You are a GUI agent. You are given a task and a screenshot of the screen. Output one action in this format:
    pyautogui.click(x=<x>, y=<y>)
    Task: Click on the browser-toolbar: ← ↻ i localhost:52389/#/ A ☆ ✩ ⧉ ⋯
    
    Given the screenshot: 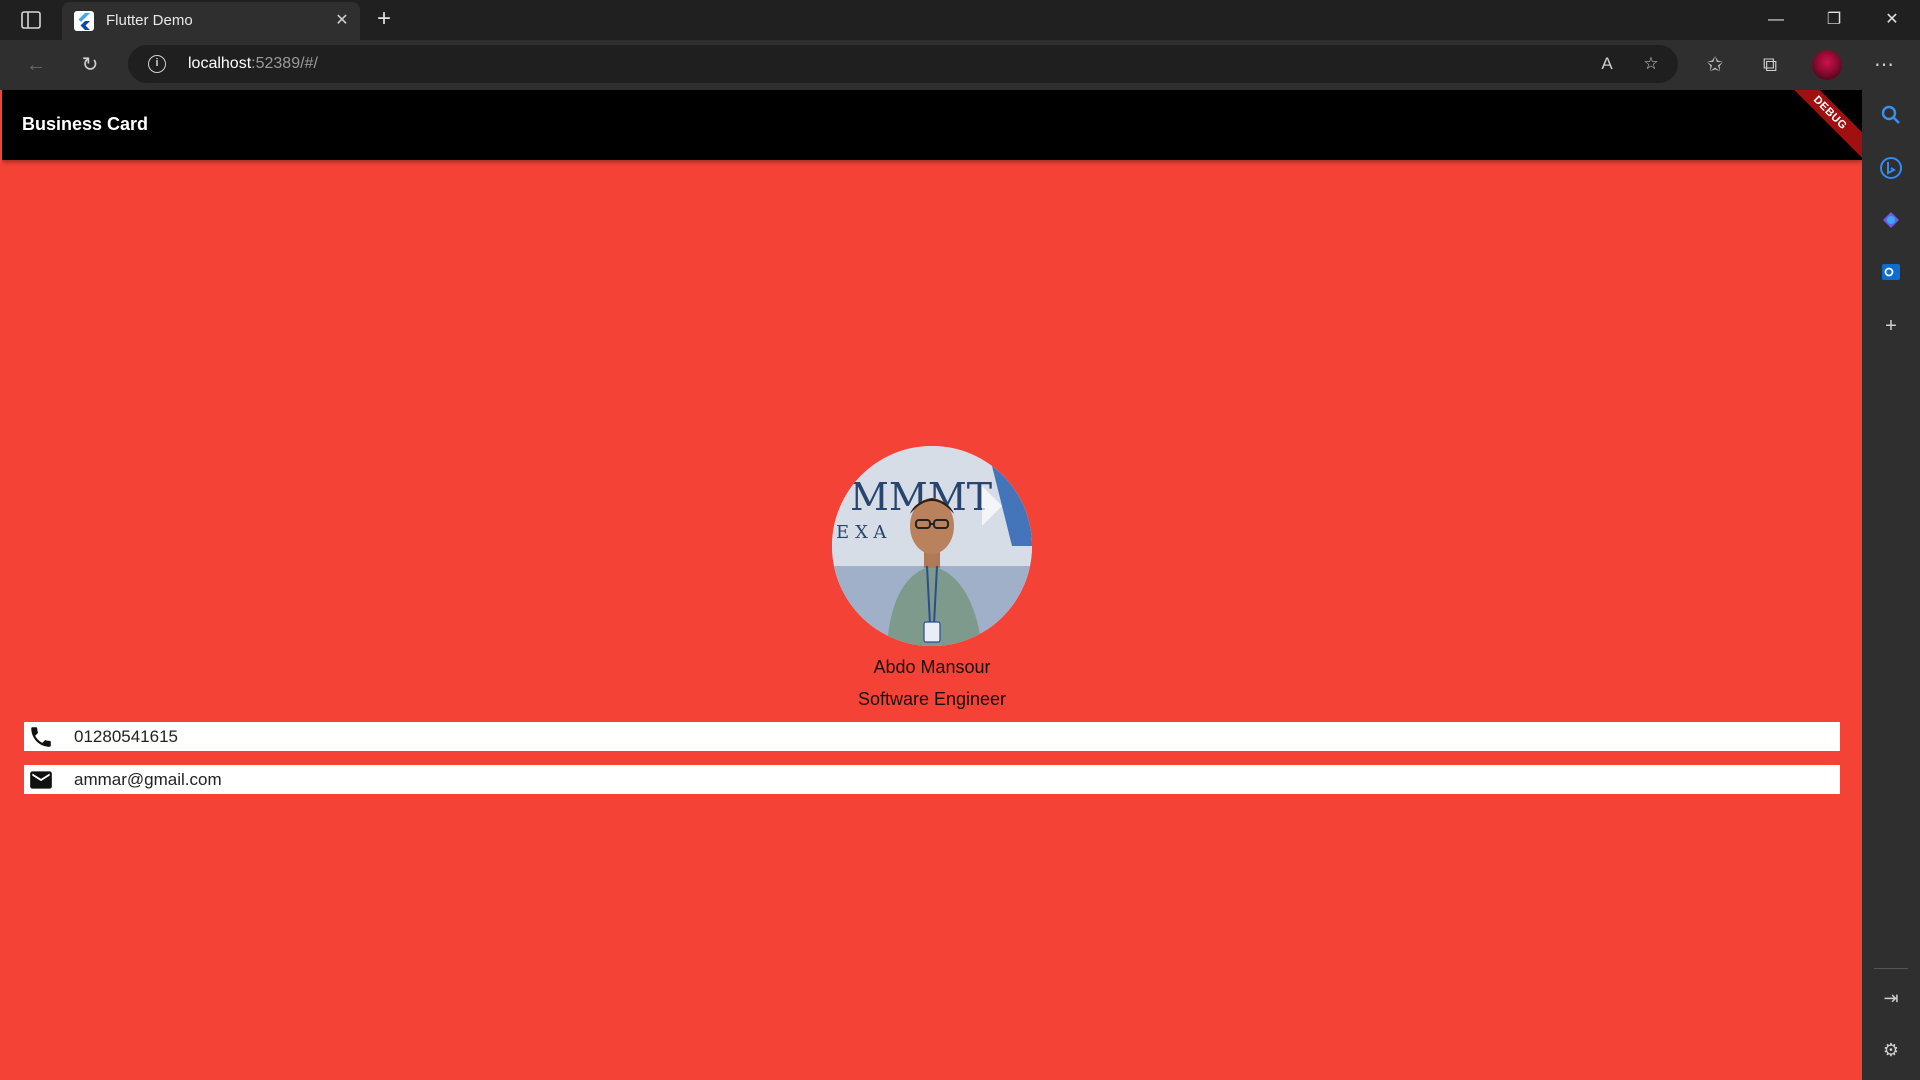 What is the action you would take?
    pyautogui.click(x=960, y=65)
    